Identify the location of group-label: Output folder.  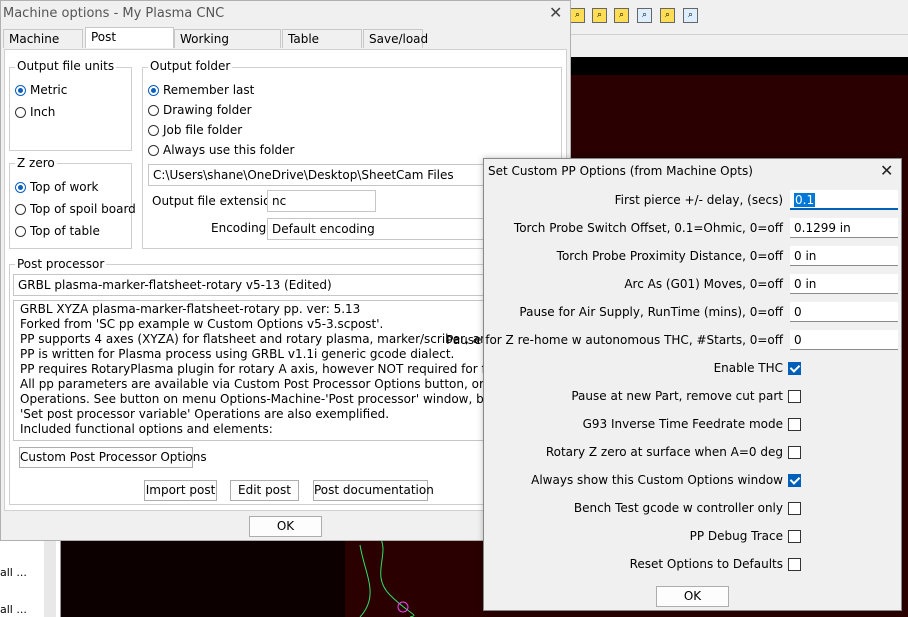
(190, 66).